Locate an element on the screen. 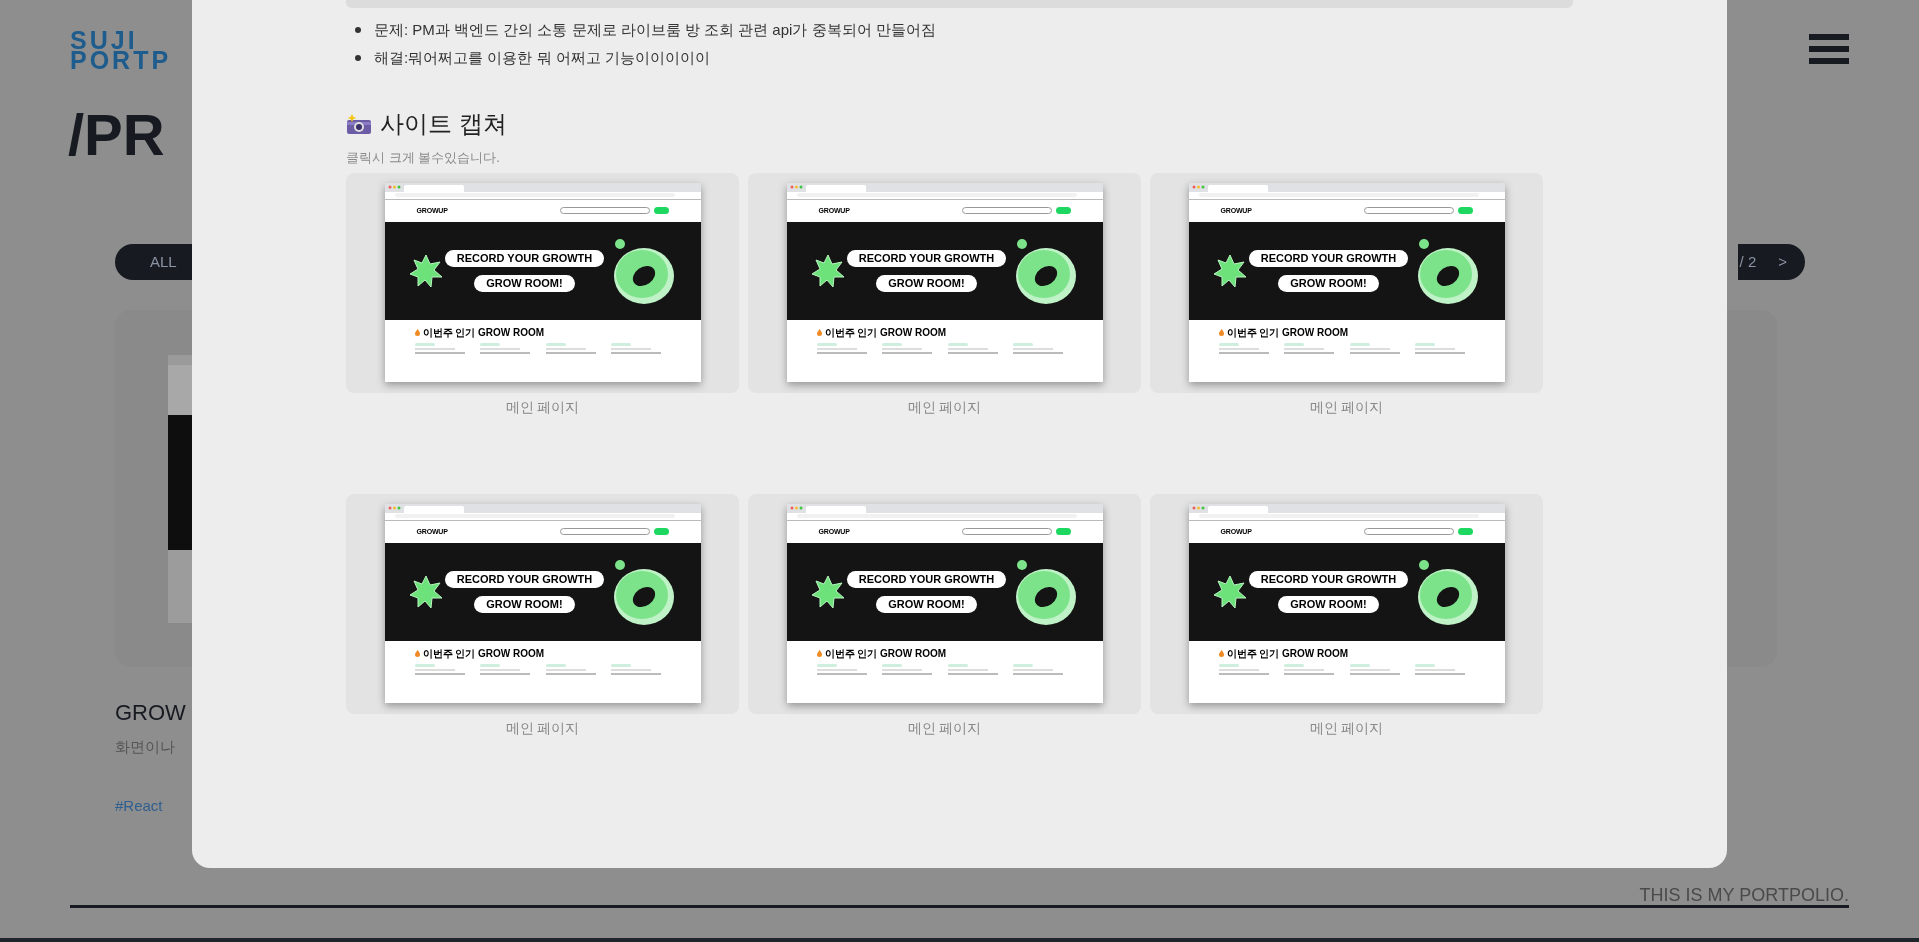  project-title: GROW is located at coordinates (151, 713).